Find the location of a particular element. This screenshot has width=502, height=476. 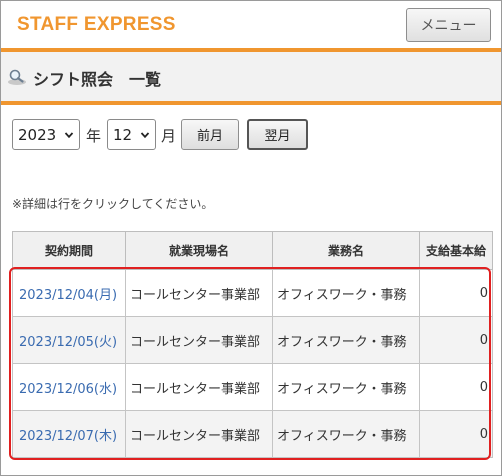

menu-button: メニュー is located at coordinates (448, 25).